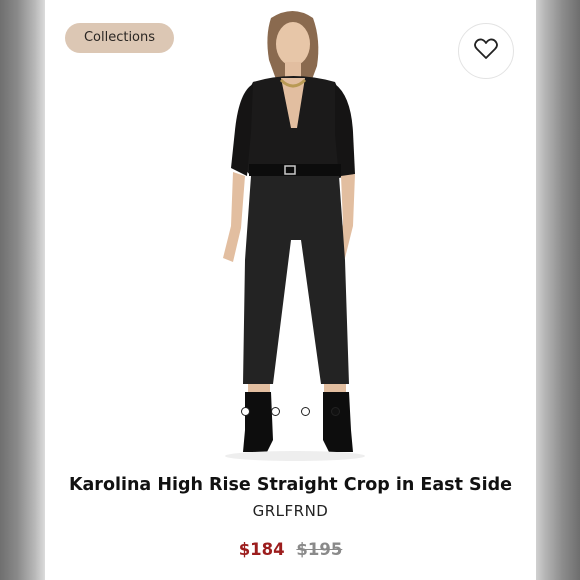  I want to click on carousel-dot-active, so click(335, 411).